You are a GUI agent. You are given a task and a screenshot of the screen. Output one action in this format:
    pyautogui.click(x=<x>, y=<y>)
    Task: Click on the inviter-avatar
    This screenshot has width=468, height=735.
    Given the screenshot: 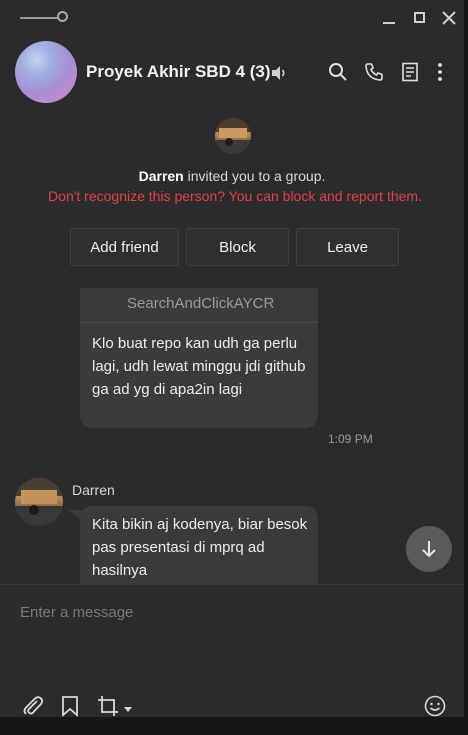 What is the action you would take?
    pyautogui.click(x=233, y=136)
    